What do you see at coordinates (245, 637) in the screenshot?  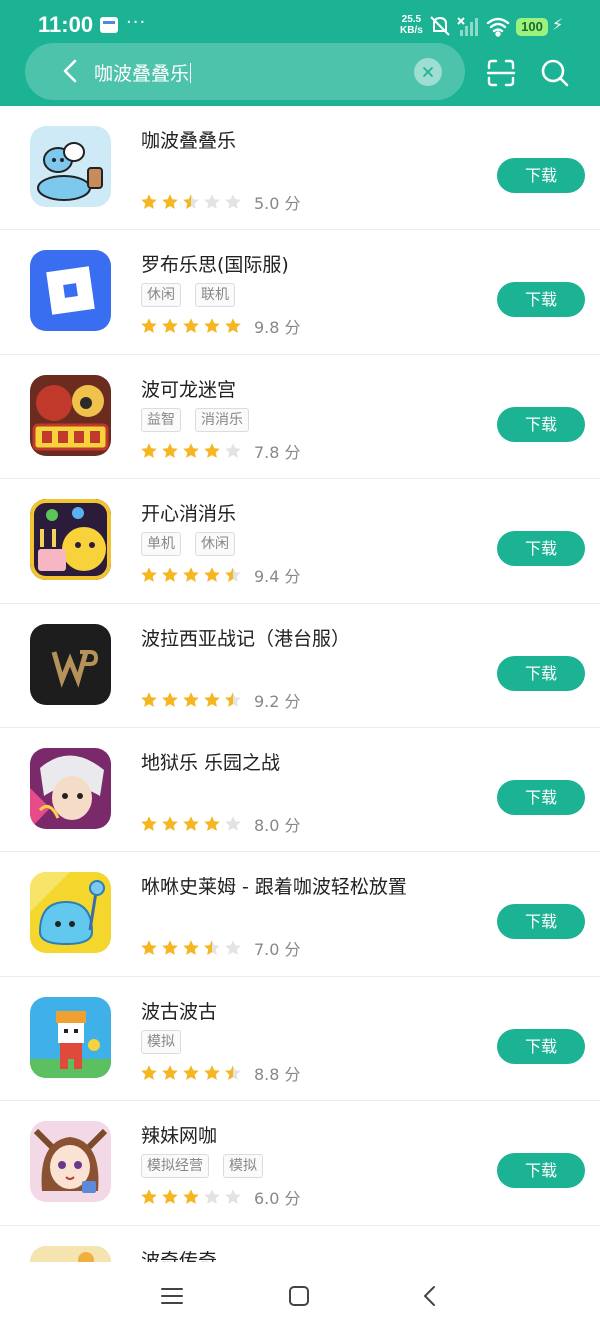 I see `app-name: 波拉西亚战记（港台服）` at bounding box center [245, 637].